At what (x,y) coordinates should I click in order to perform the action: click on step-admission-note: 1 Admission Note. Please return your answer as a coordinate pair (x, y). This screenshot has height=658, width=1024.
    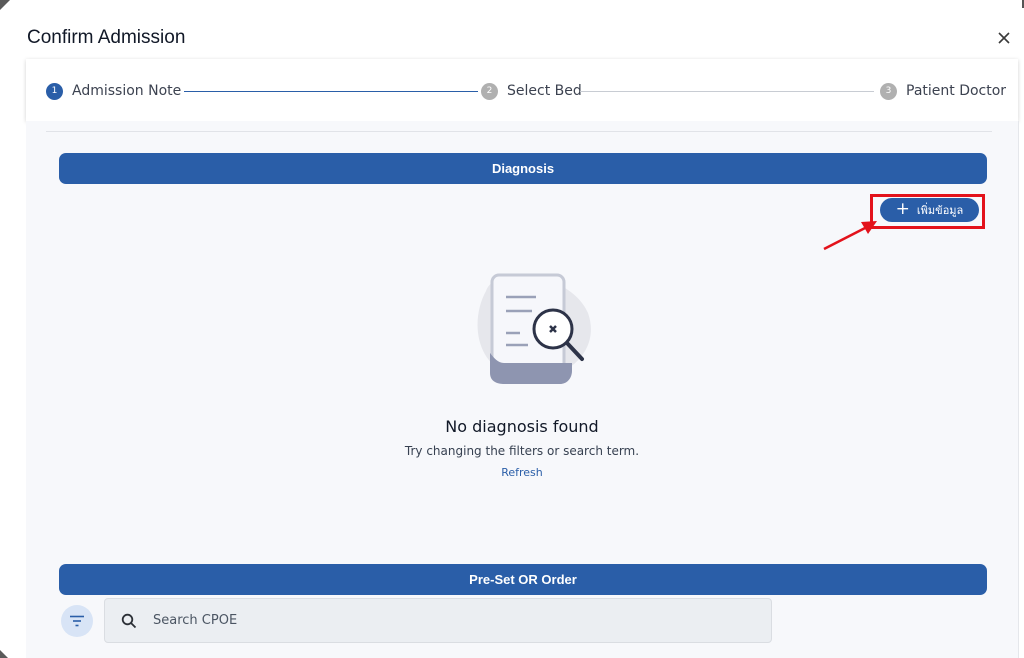
    Looking at the image, I should click on (113, 91).